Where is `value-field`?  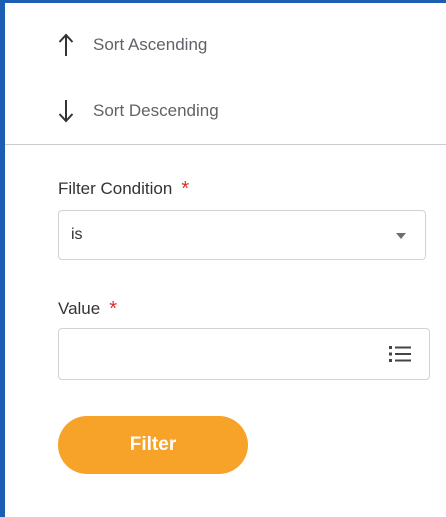
value-field is located at coordinates (244, 354).